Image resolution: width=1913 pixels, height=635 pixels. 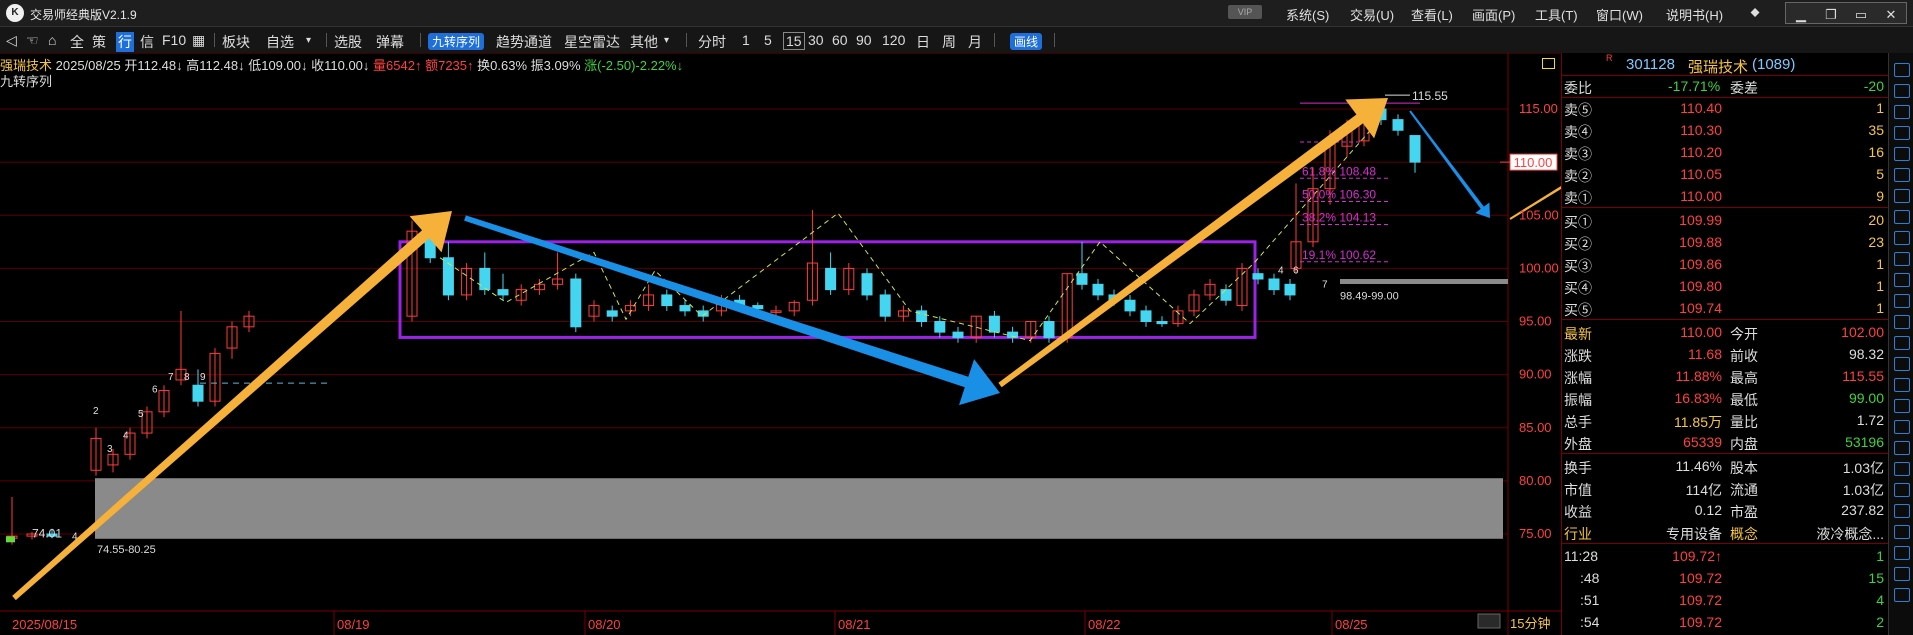 What do you see at coordinates (1307, 14) in the screenshot?
I see `menu-system: 系统(S)` at bounding box center [1307, 14].